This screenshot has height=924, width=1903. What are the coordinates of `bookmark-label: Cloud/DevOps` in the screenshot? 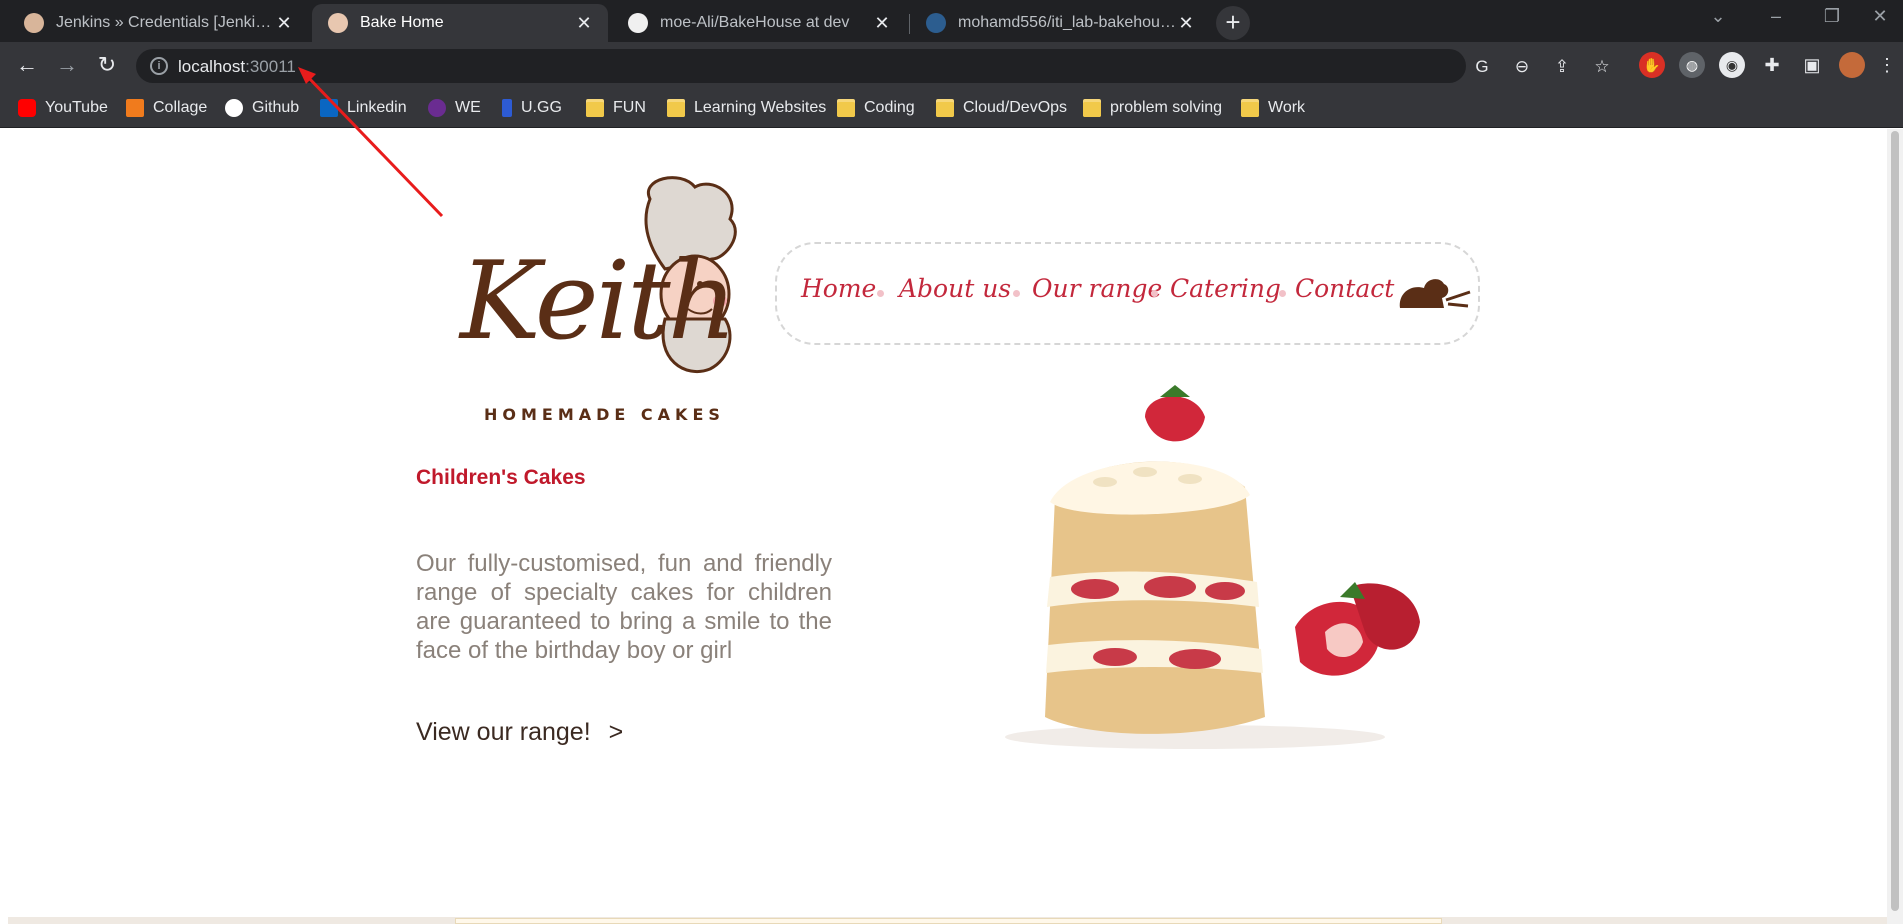 It's located at (1015, 107).